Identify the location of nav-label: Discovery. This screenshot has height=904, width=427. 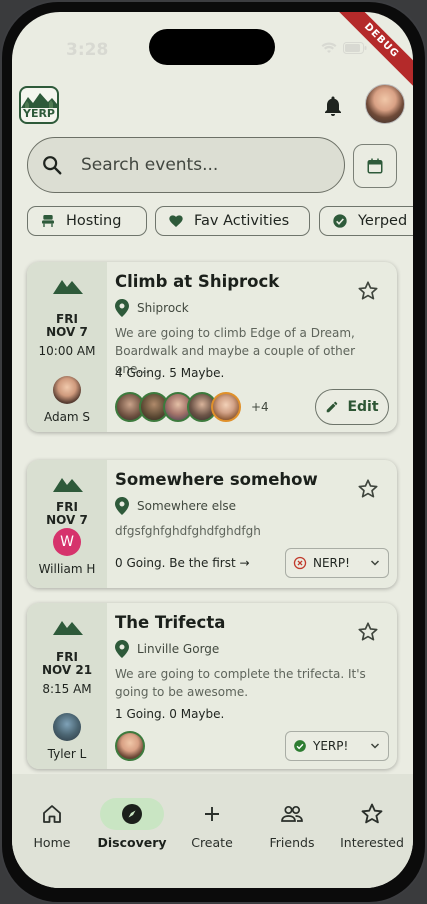
(132, 842).